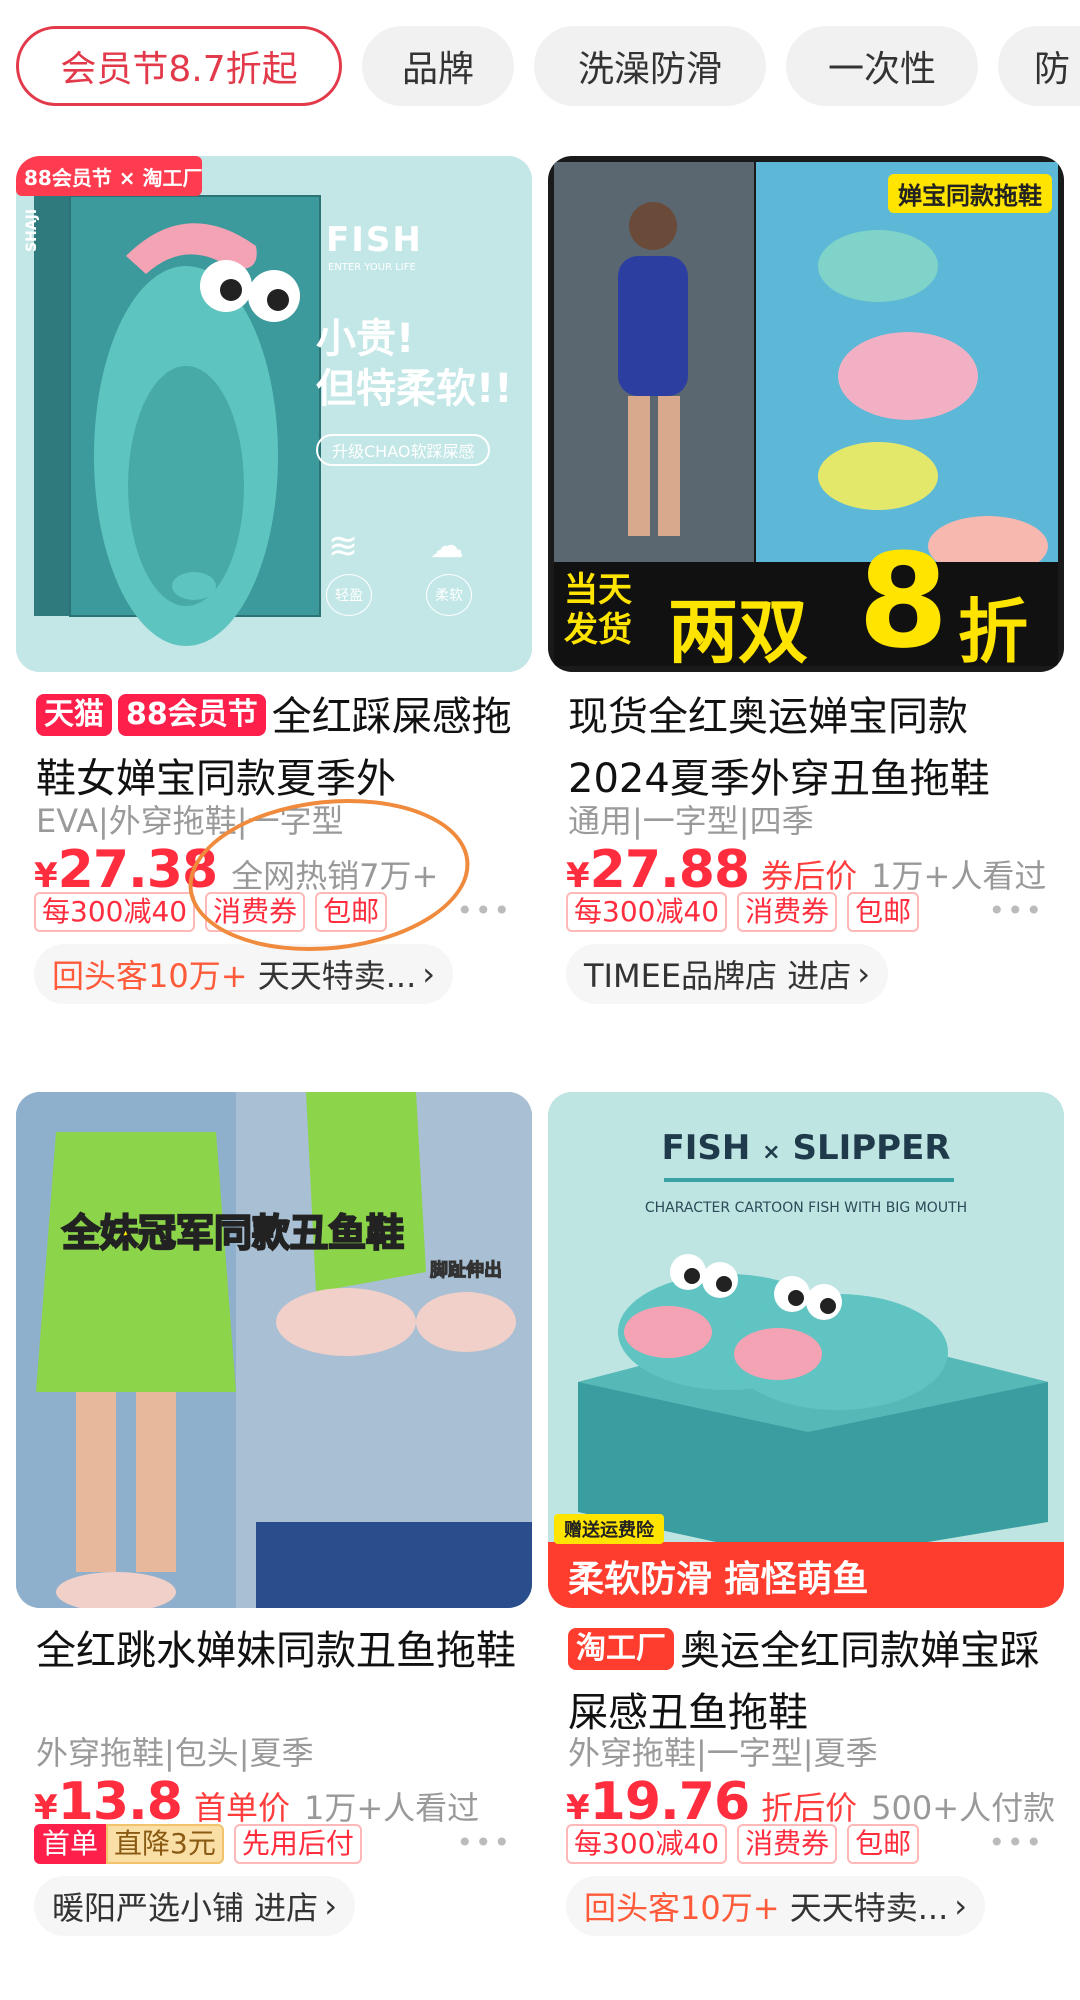  I want to click on feature-soft-label: 柔软, so click(449, 595).